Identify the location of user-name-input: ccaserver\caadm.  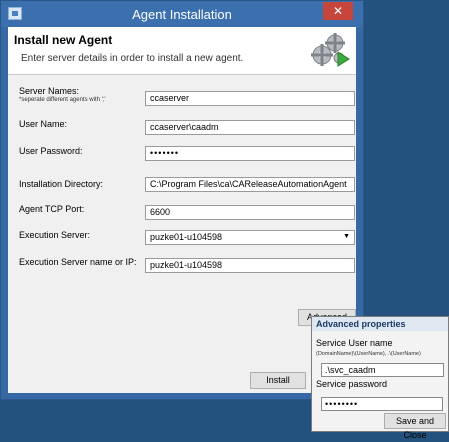
(250, 127).